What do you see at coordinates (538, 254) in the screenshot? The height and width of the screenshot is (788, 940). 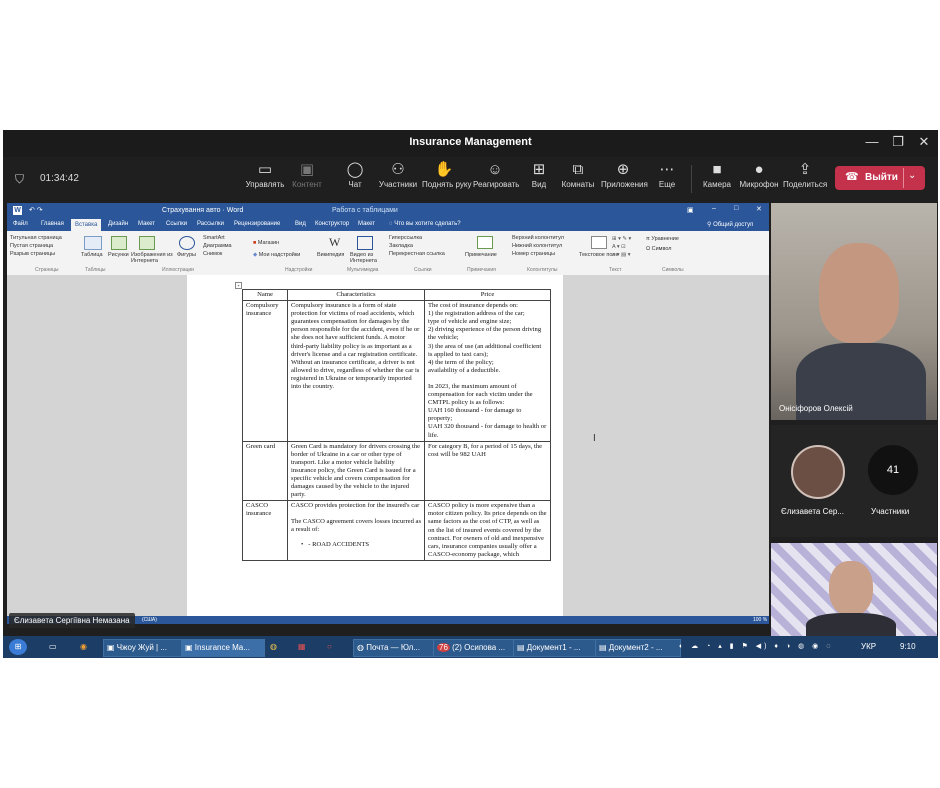 I see `page-number-button: Номер страницы` at bounding box center [538, 254].